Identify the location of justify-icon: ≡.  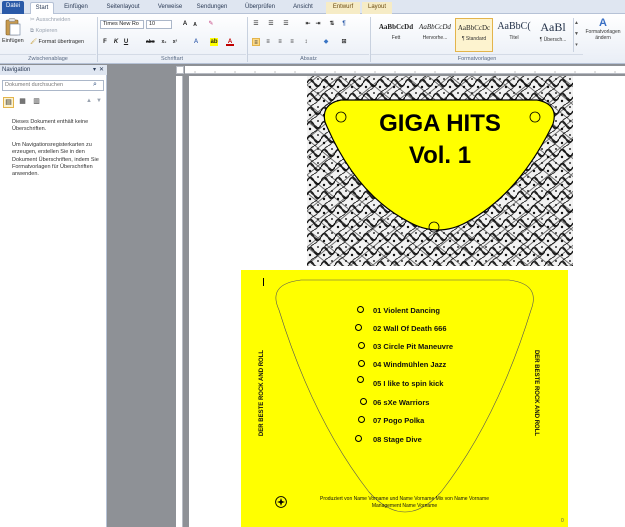
(292, 42).